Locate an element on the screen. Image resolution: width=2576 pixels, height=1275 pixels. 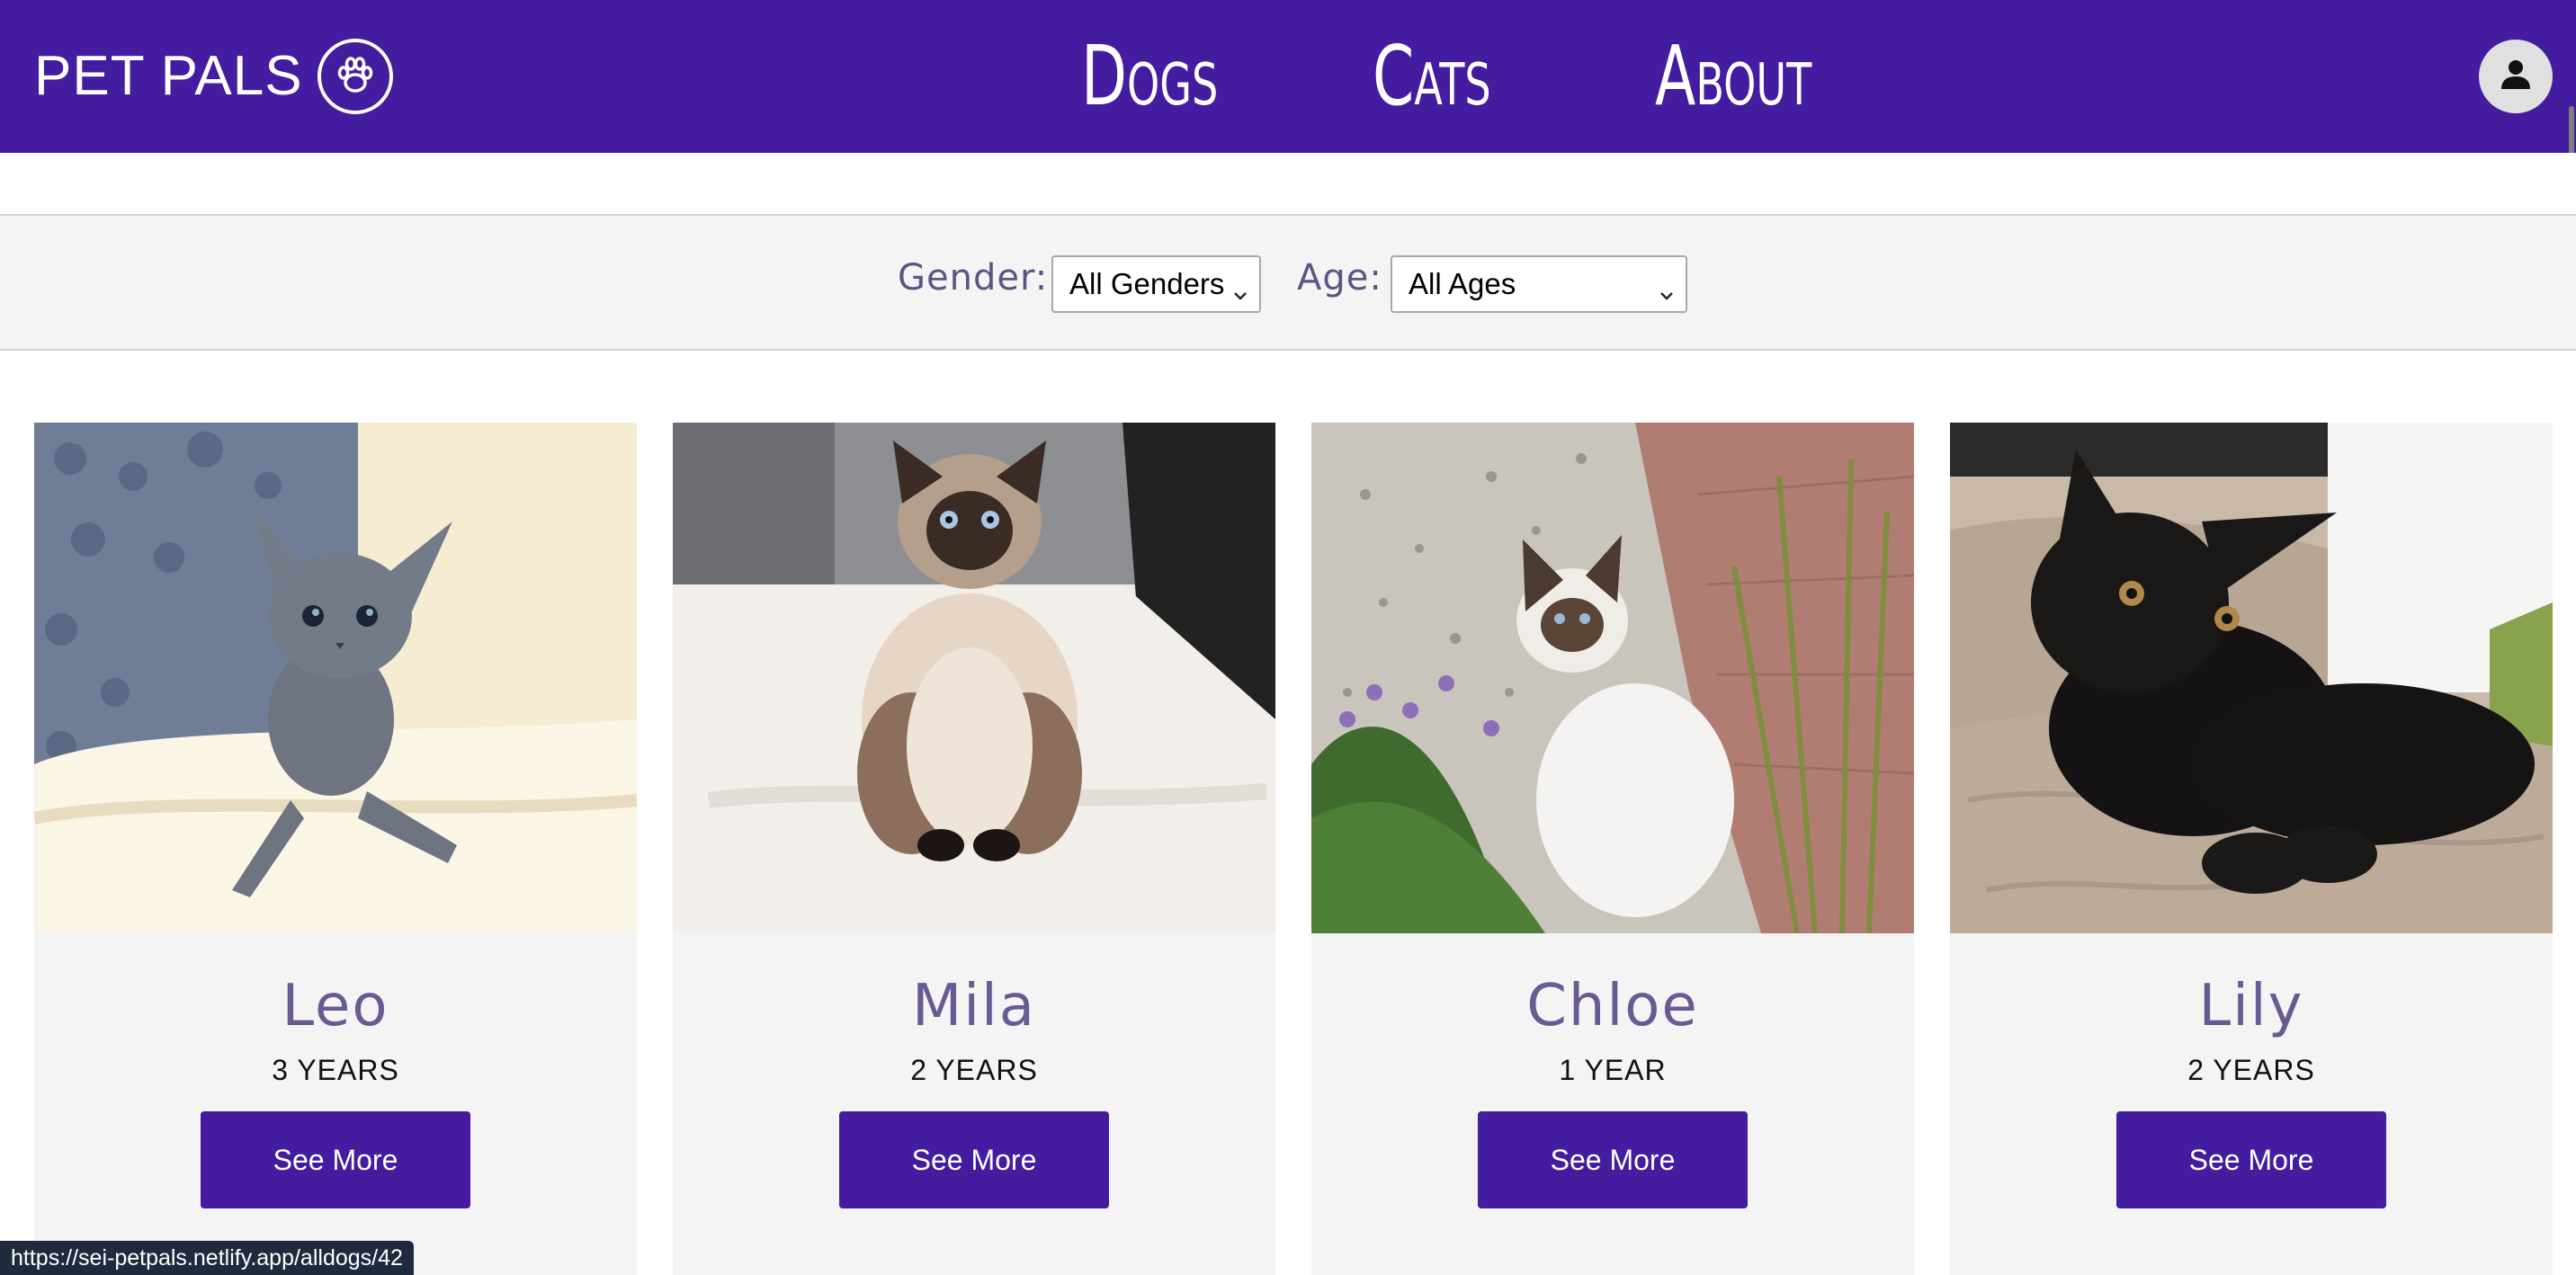
paw-icon is located at coordinates (355, 76).